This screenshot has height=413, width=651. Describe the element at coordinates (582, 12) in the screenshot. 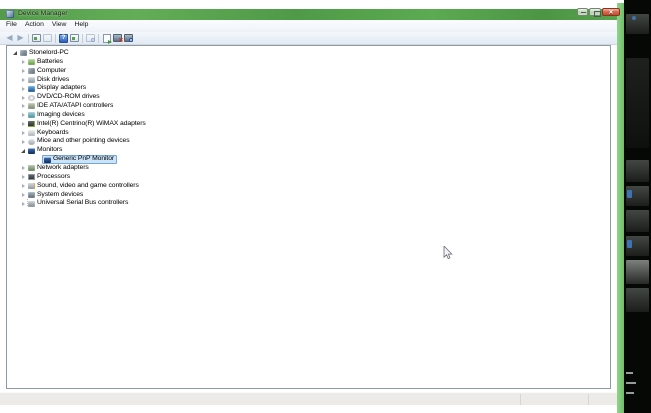

I see `minimize-button` at that location.